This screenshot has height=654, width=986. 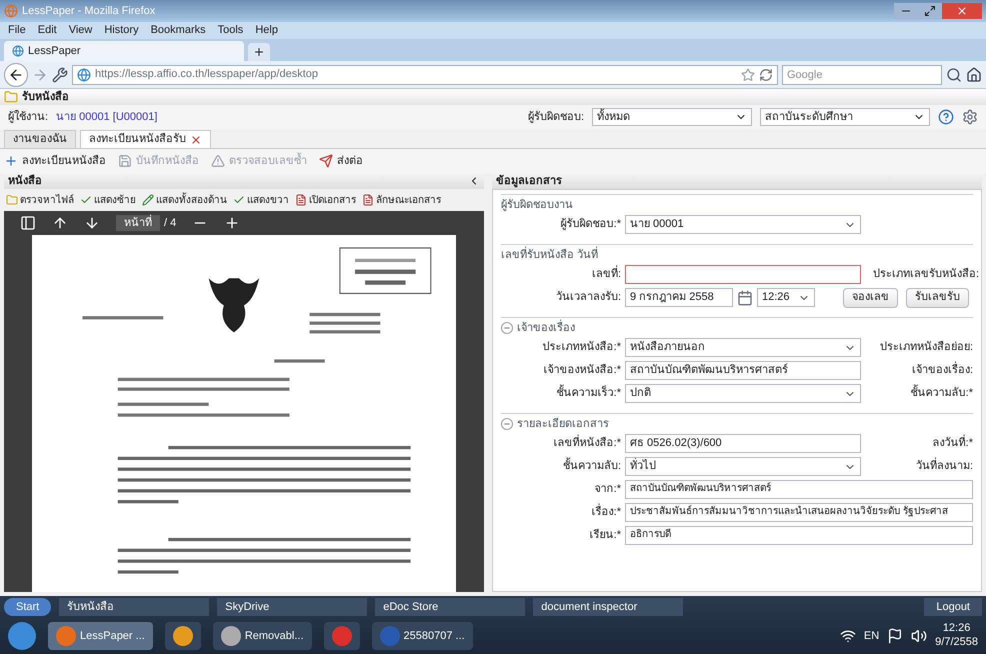 I want to click on input-field, so click(x=743, y=274).